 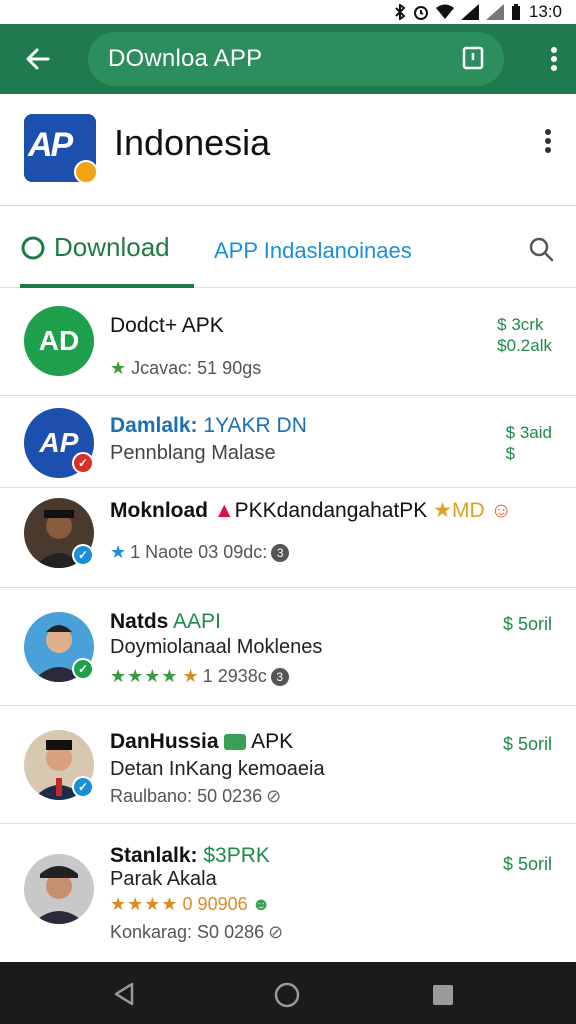 What do you see at coordinates (444, 11) in the screenshot?
I see `wifi-icon` at bounding box center [444, 11].